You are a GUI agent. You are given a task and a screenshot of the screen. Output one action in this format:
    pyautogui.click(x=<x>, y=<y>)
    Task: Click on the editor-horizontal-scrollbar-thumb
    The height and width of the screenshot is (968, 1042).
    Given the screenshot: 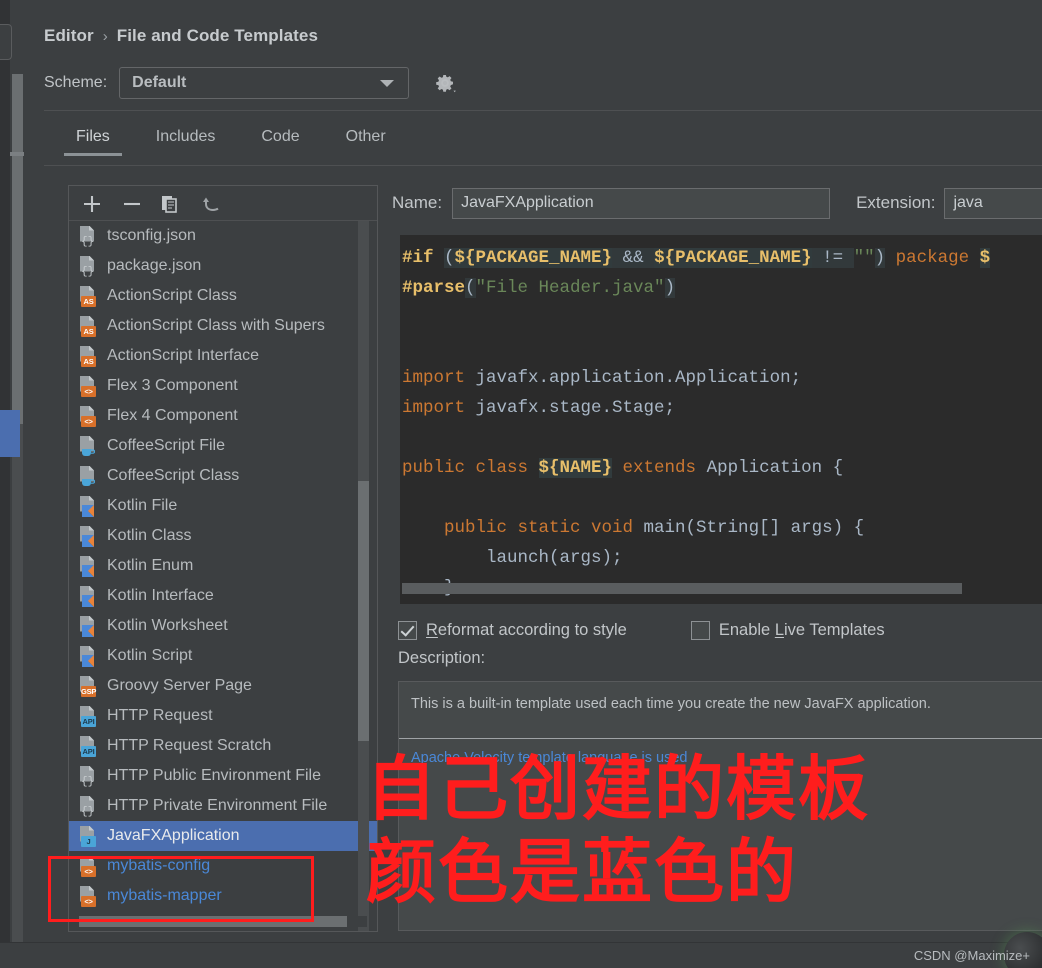 What is the action you would take?
    pyautogui.click(x=682, y=588)
    